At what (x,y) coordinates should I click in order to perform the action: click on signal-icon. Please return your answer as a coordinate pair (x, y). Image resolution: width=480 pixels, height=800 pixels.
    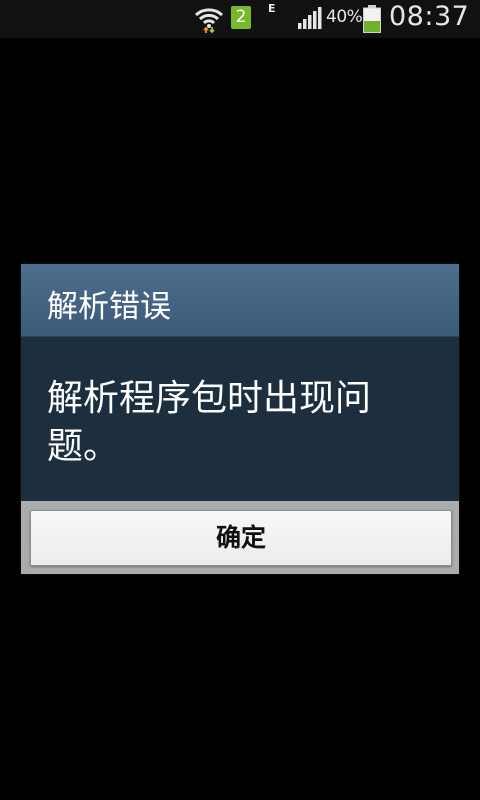
    Looking at the image, I should click on (310, 18).